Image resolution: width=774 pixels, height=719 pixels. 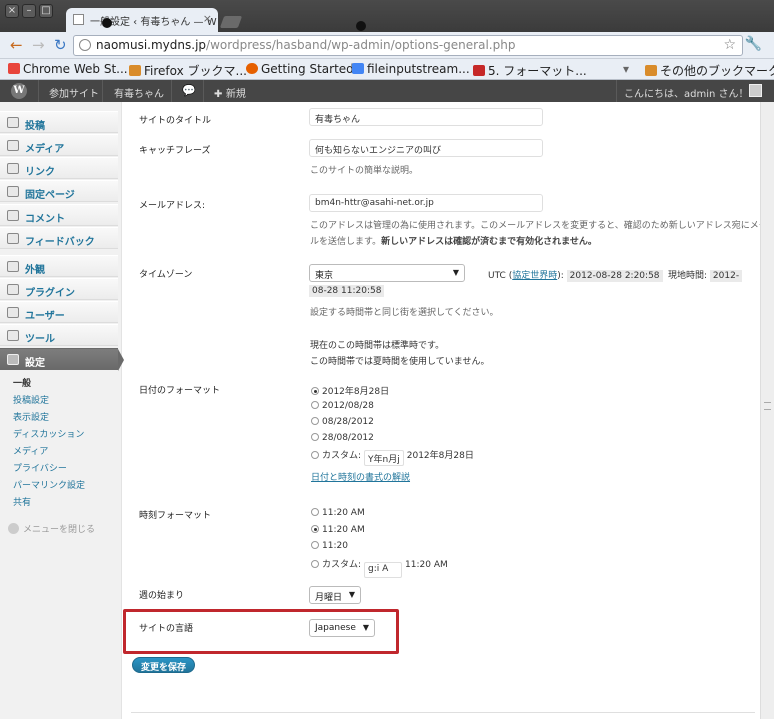 I want to click on adminbar-site-name: 有毒ちゃん, so click(x=139, y=92).